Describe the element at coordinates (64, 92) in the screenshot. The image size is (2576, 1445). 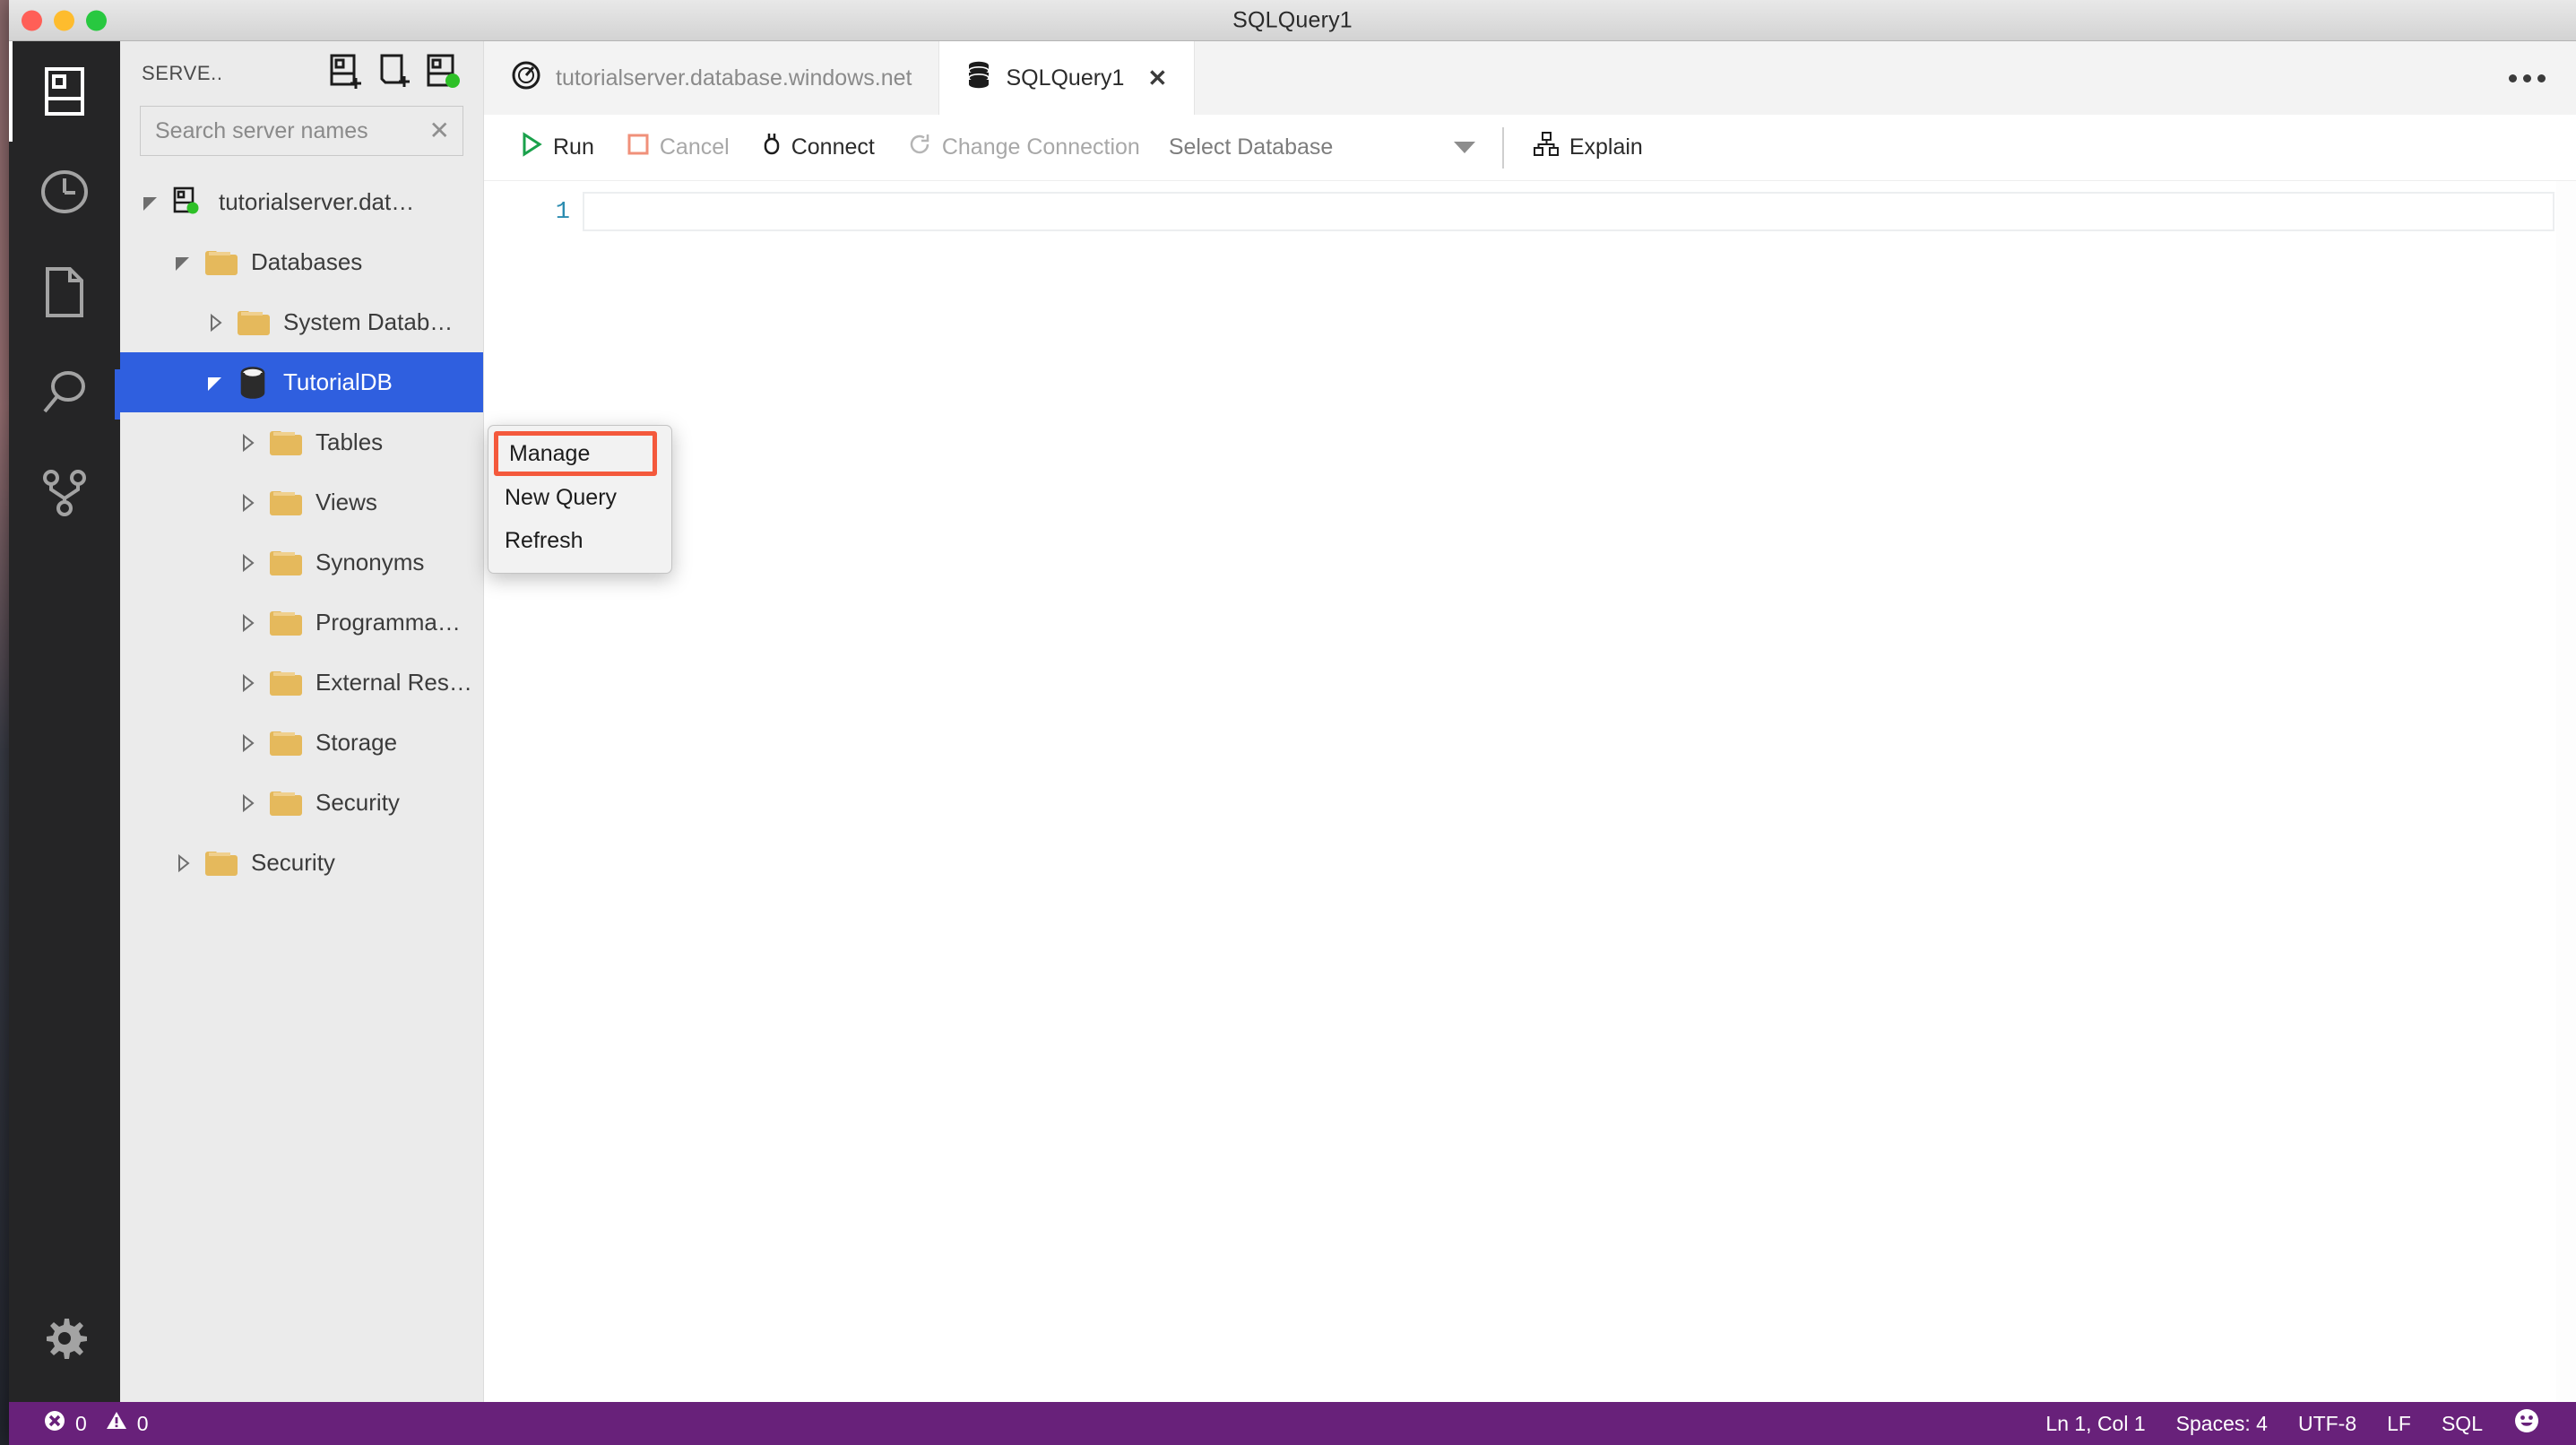
I see `activity-item-servers` at that location.